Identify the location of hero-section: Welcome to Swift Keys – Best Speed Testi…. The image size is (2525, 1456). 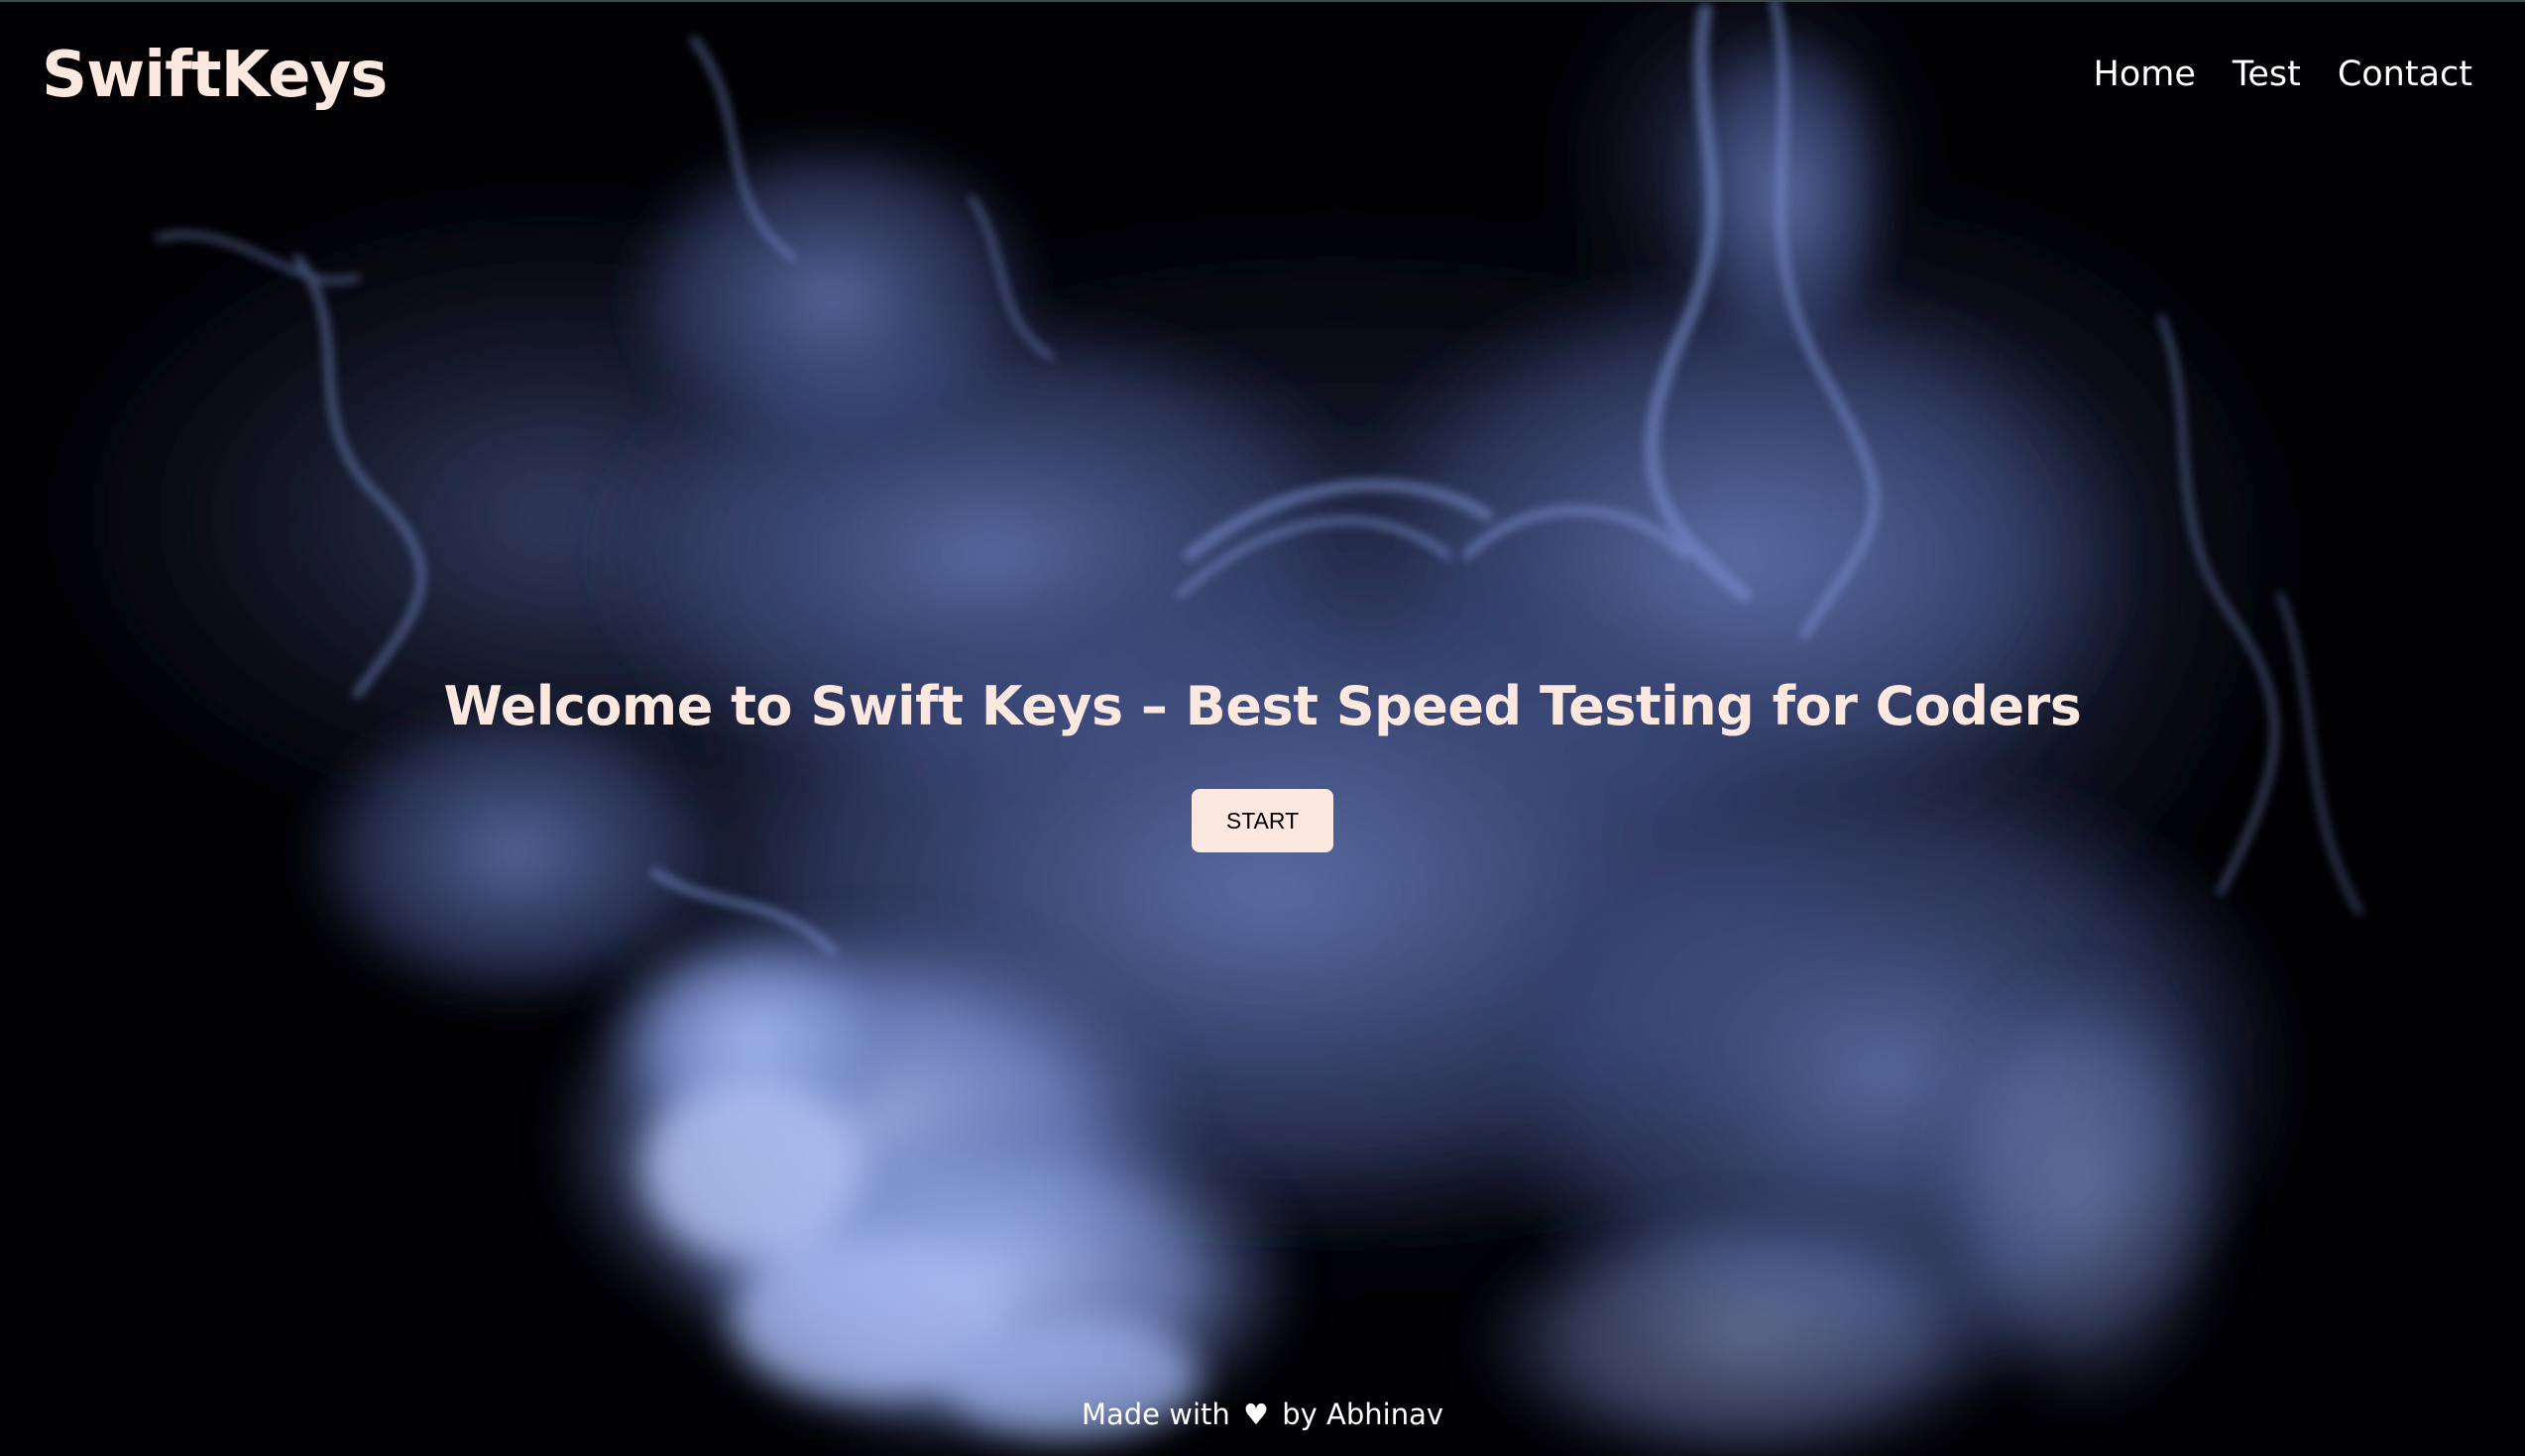
(1262, 758).